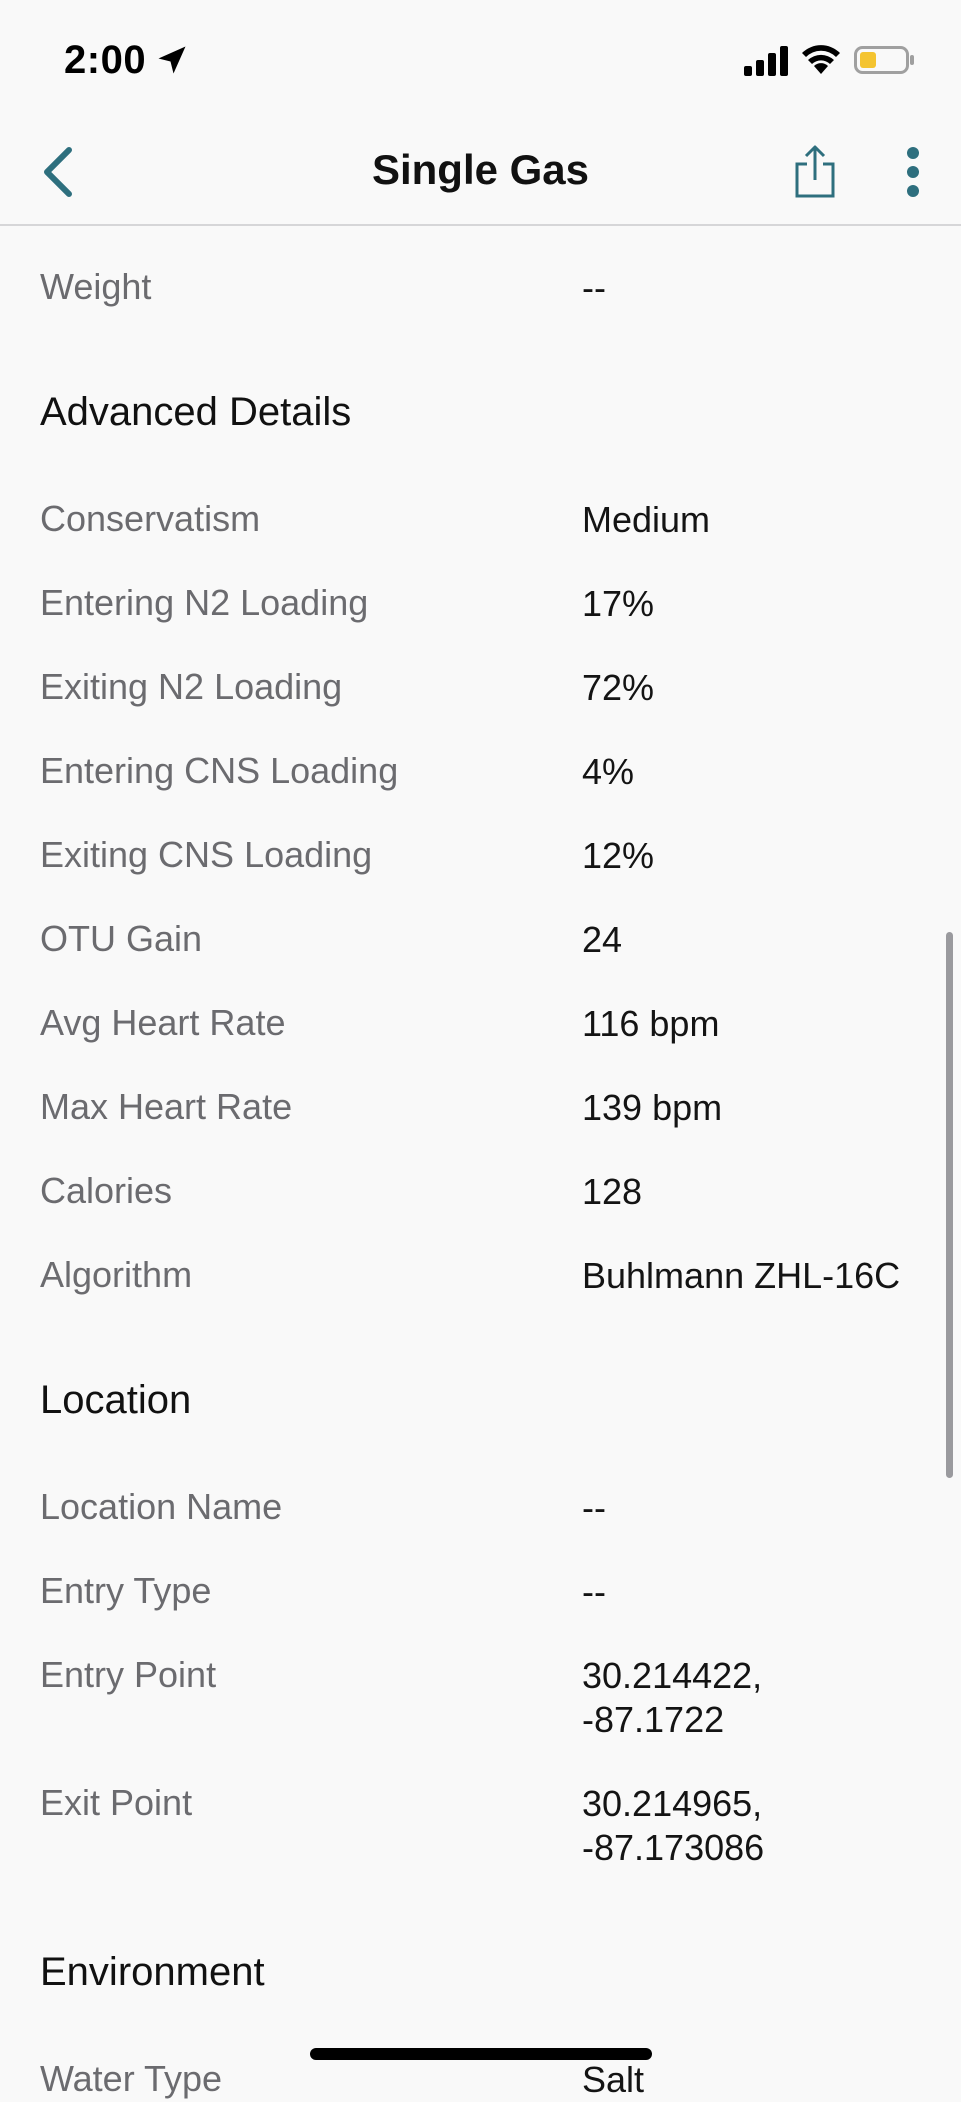 This screenshot has width=961, height=2102. I want to click on detail-label: Exiting CNS Loading, so click(206, 854).